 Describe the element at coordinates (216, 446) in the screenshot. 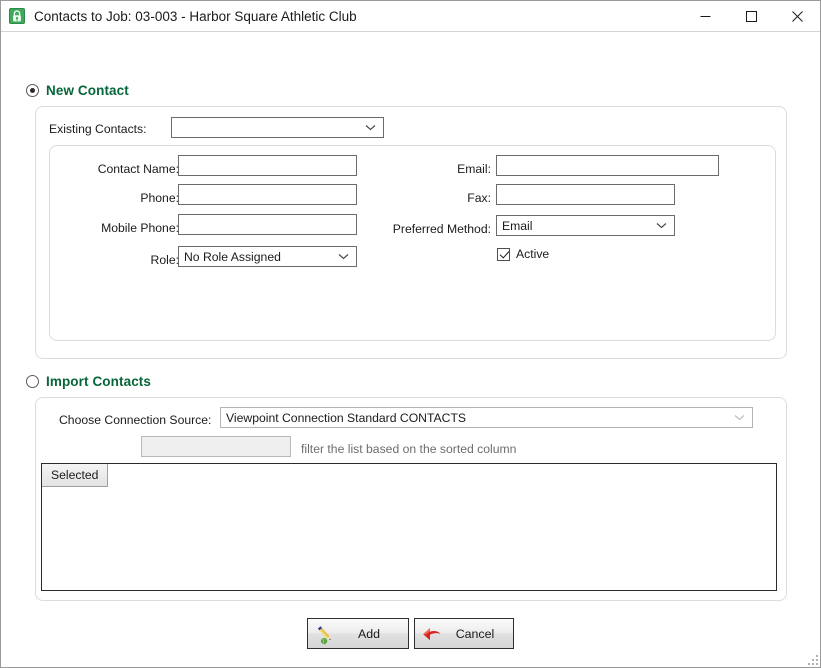

I see `filter-input` at that location.